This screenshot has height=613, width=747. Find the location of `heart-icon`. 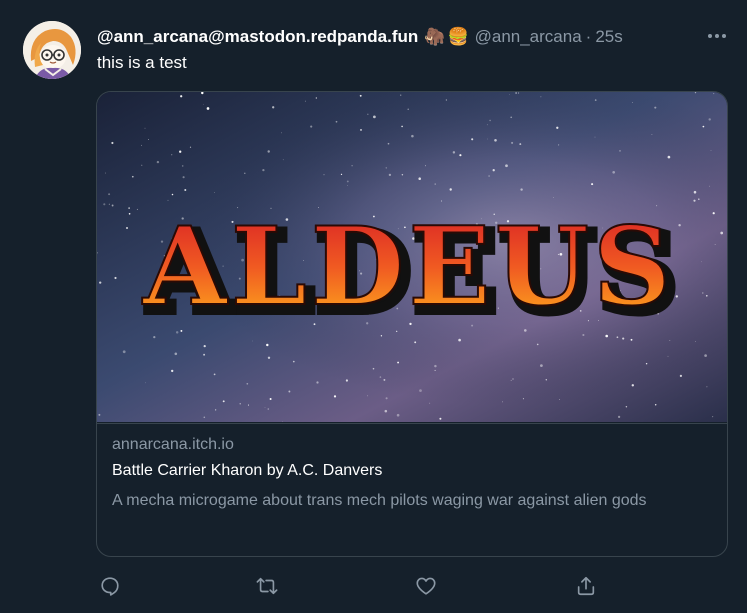

heart-icon is located at coordinates (426, 586).